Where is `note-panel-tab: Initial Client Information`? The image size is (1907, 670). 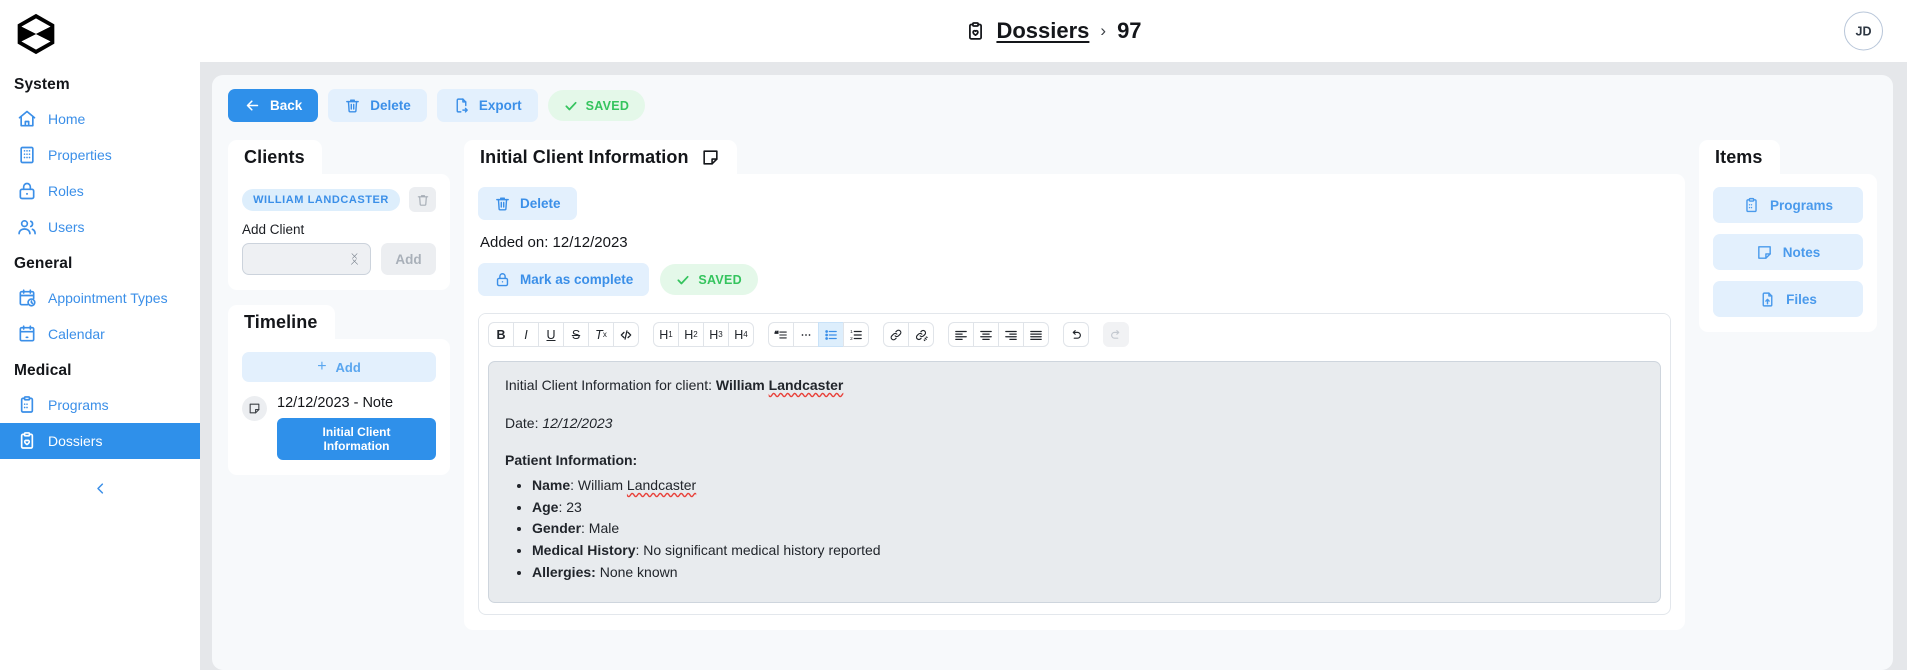
note-panel-tab: Initial Client Information is located at coordinates (600, 157).